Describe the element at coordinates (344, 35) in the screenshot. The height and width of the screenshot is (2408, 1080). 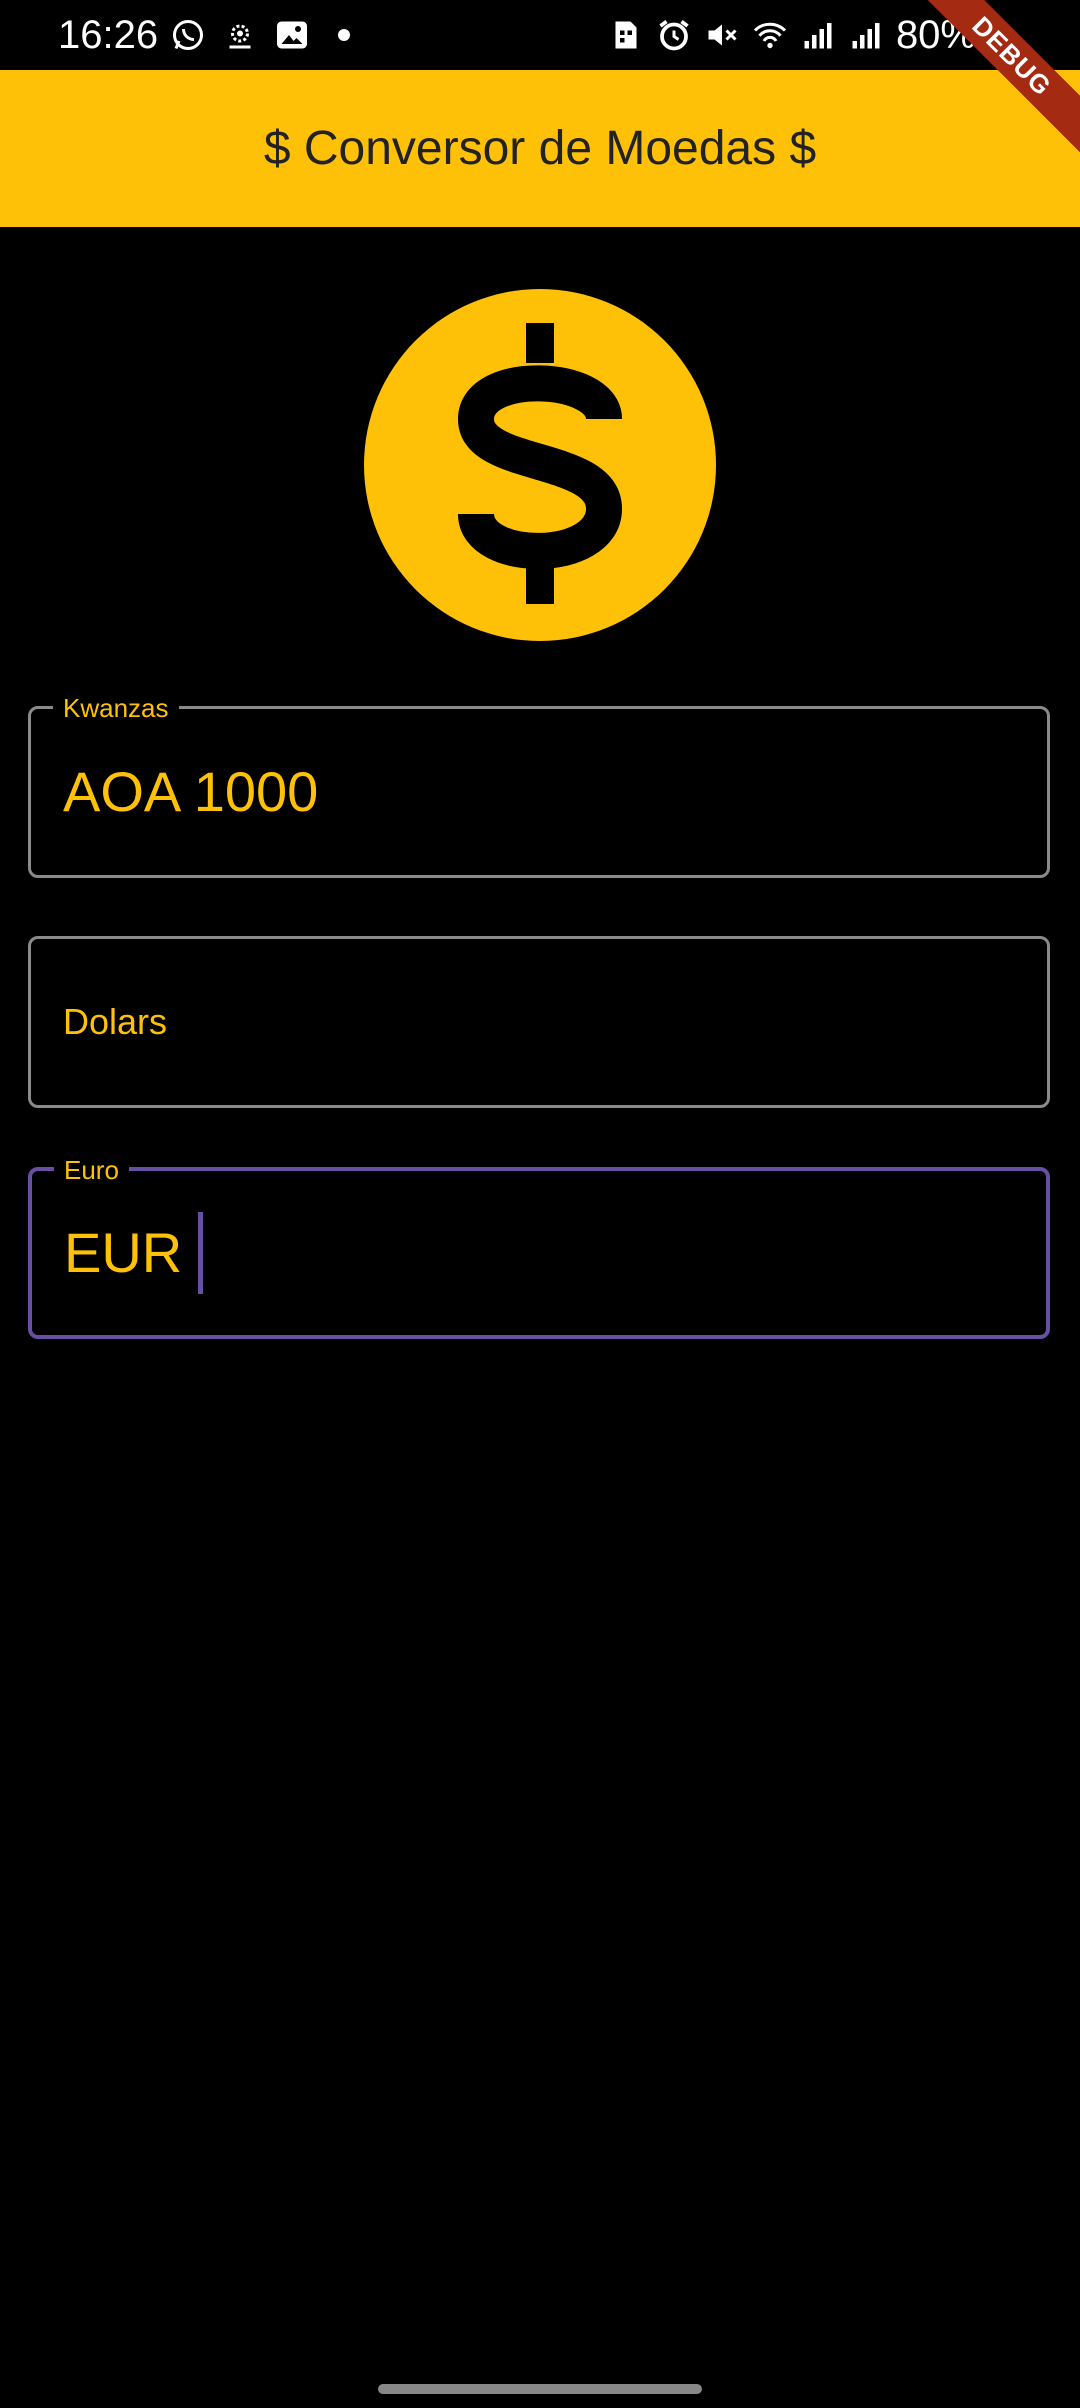
I see `dot-icon` at that location.